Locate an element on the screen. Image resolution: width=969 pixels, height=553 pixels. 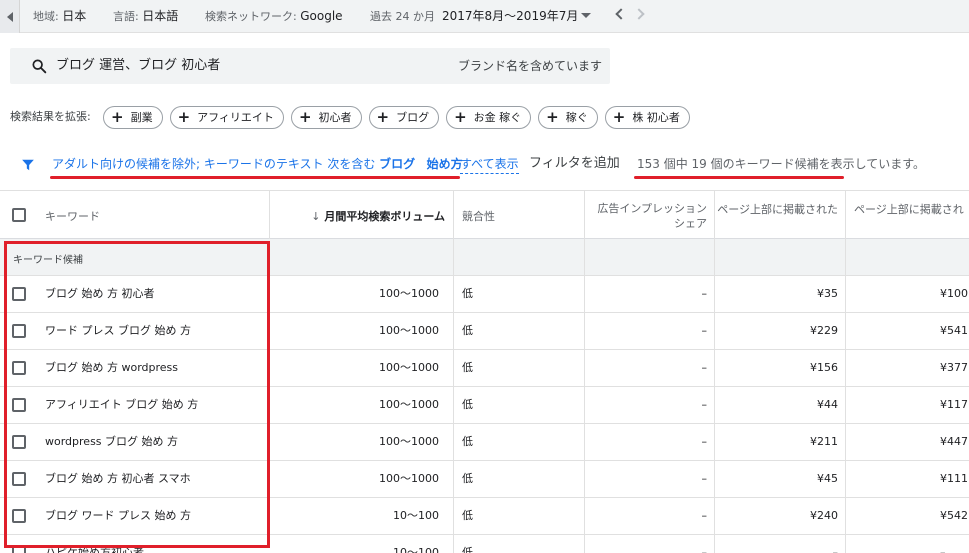
keyword-search-box: ブログ 運営、ブログ 初心者 ブランド名を含めています is located at coordinates (310, 66).